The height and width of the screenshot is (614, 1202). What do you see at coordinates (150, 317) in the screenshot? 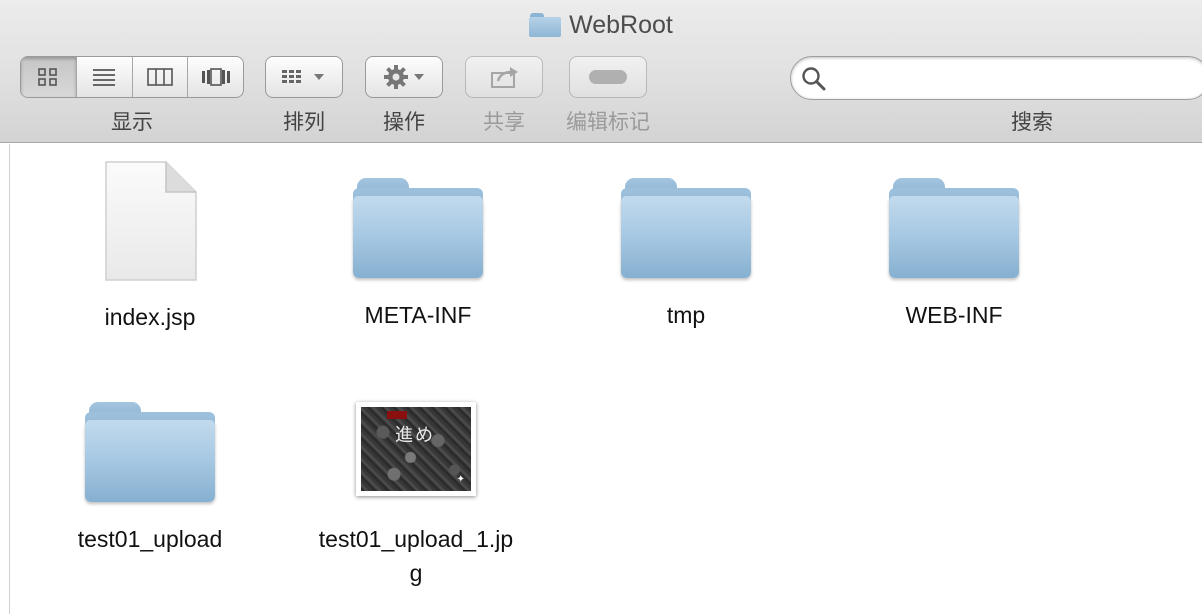
I see `file-name: index.jsp` at bounding box center [150, 317].